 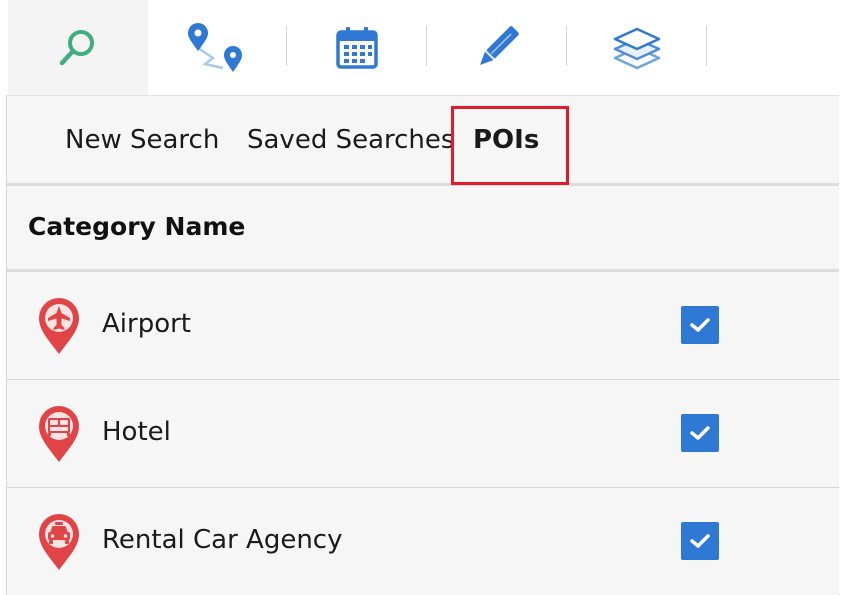 What do you see at coordinates (222, 540) in the screenshot?
I see `row-label: Rental Car Agency` at bounding box center [222, 540].